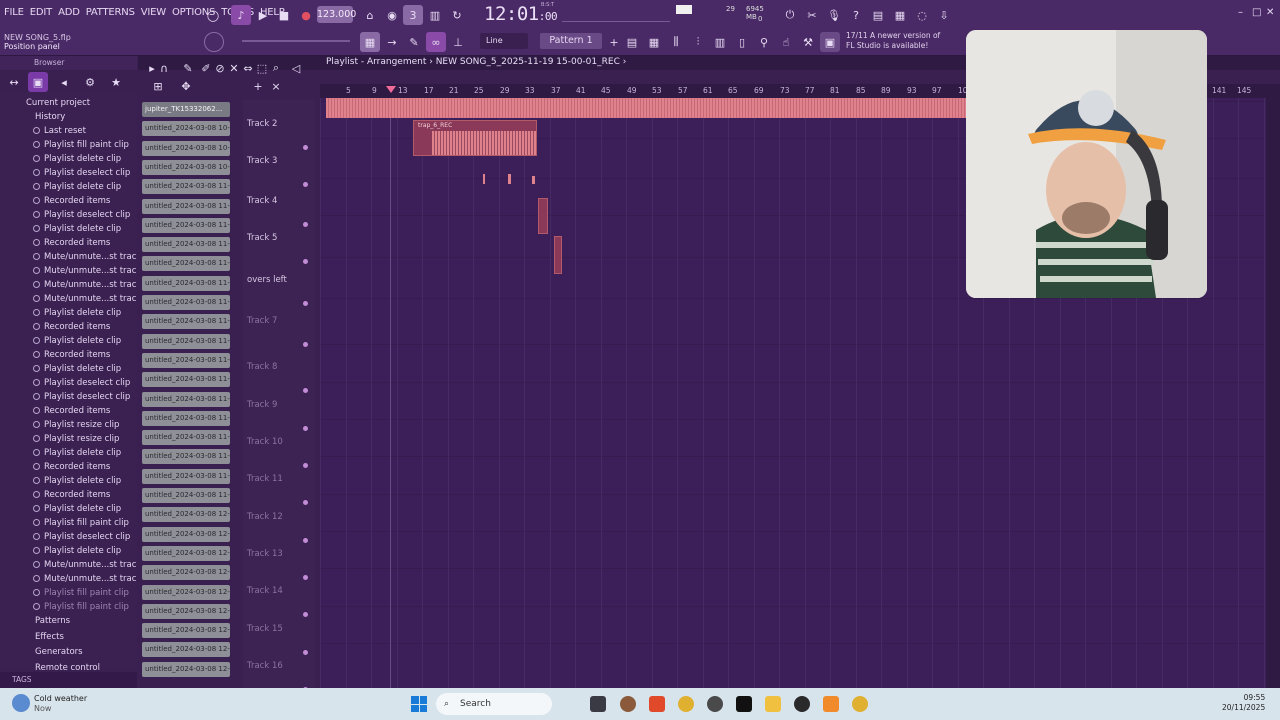  Describe the element at coordinates (922, 15) in the screenshot. I see `chat-icon: ◌` at that location.